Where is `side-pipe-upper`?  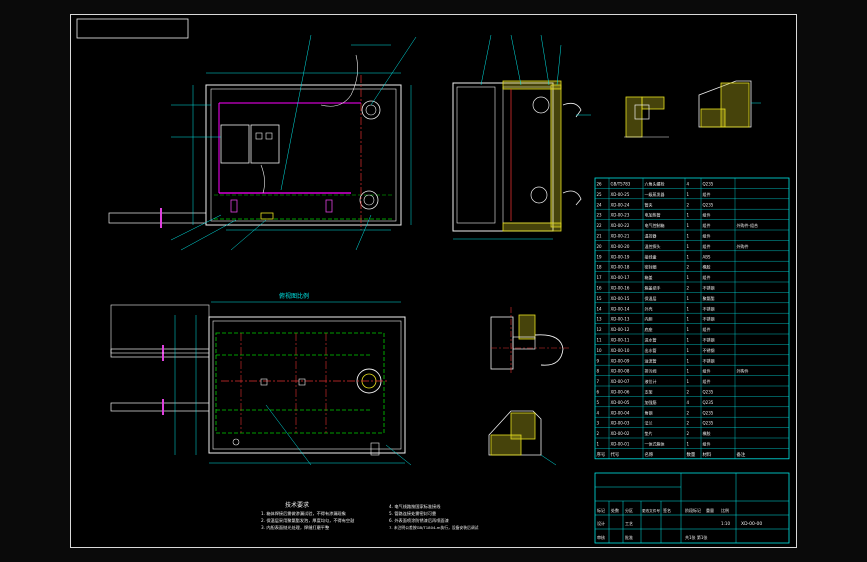 side-pipe-upper is located at coordinates (541, 105).